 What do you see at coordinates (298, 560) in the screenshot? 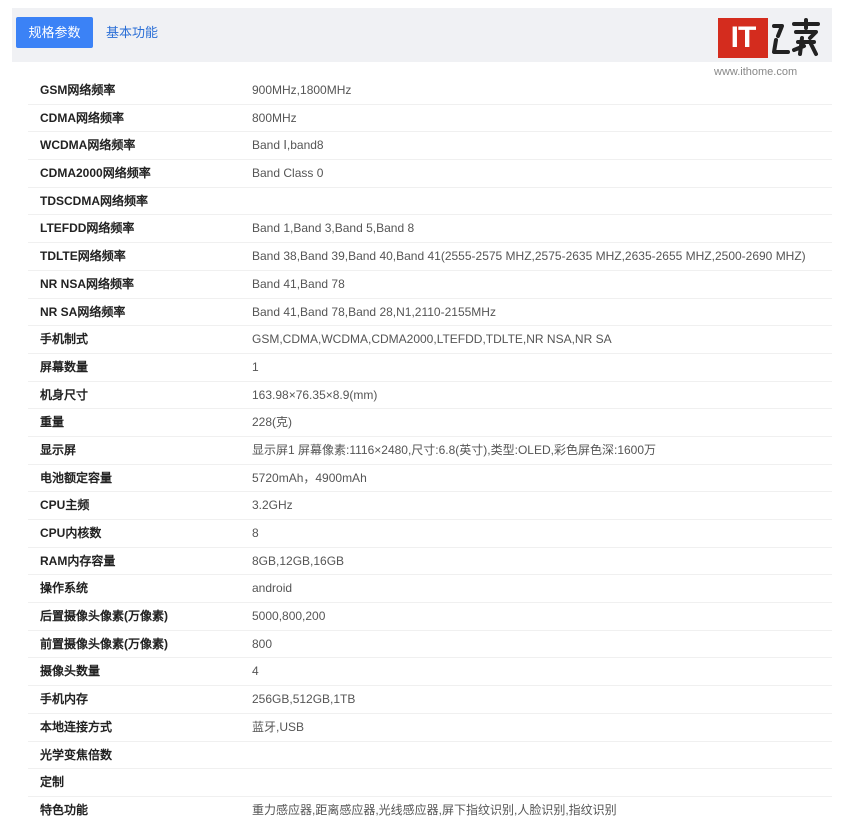
I see `spec-value: 8GB,12GB,16GB` at bounding box center [298, 560].